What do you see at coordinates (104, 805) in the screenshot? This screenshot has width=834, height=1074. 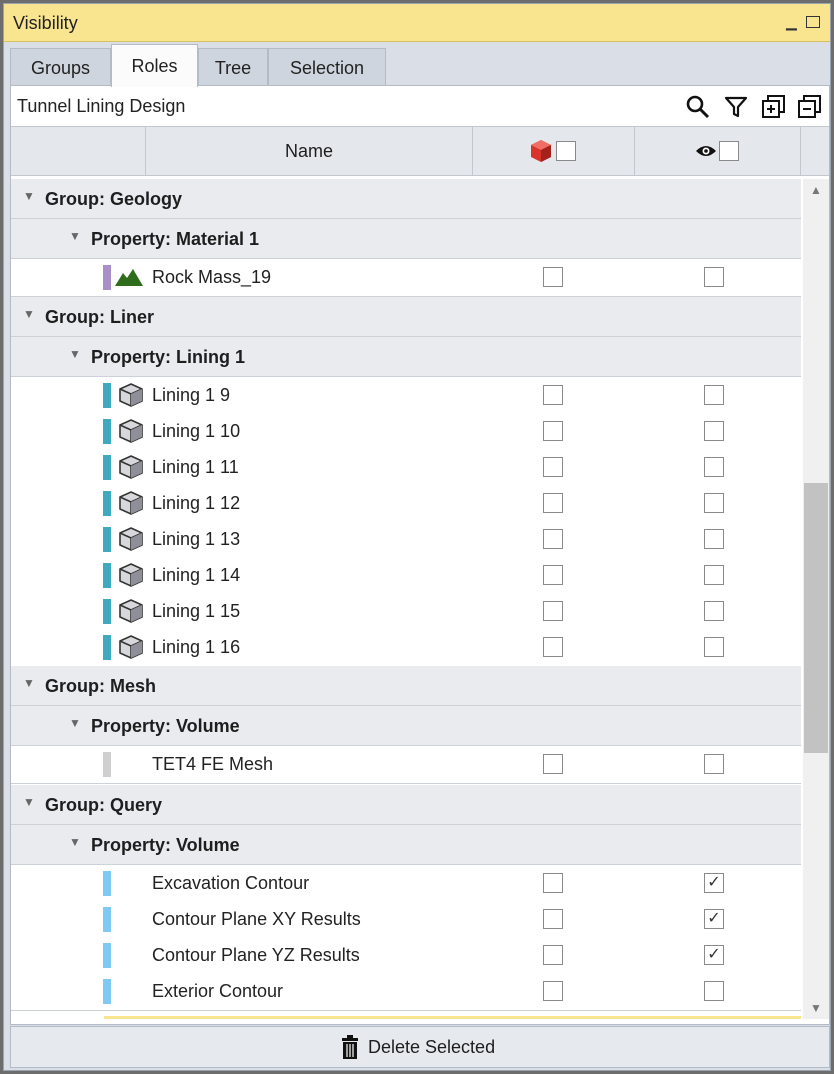 I see `group-label: Group: Query` at bounding box center [104, 805].